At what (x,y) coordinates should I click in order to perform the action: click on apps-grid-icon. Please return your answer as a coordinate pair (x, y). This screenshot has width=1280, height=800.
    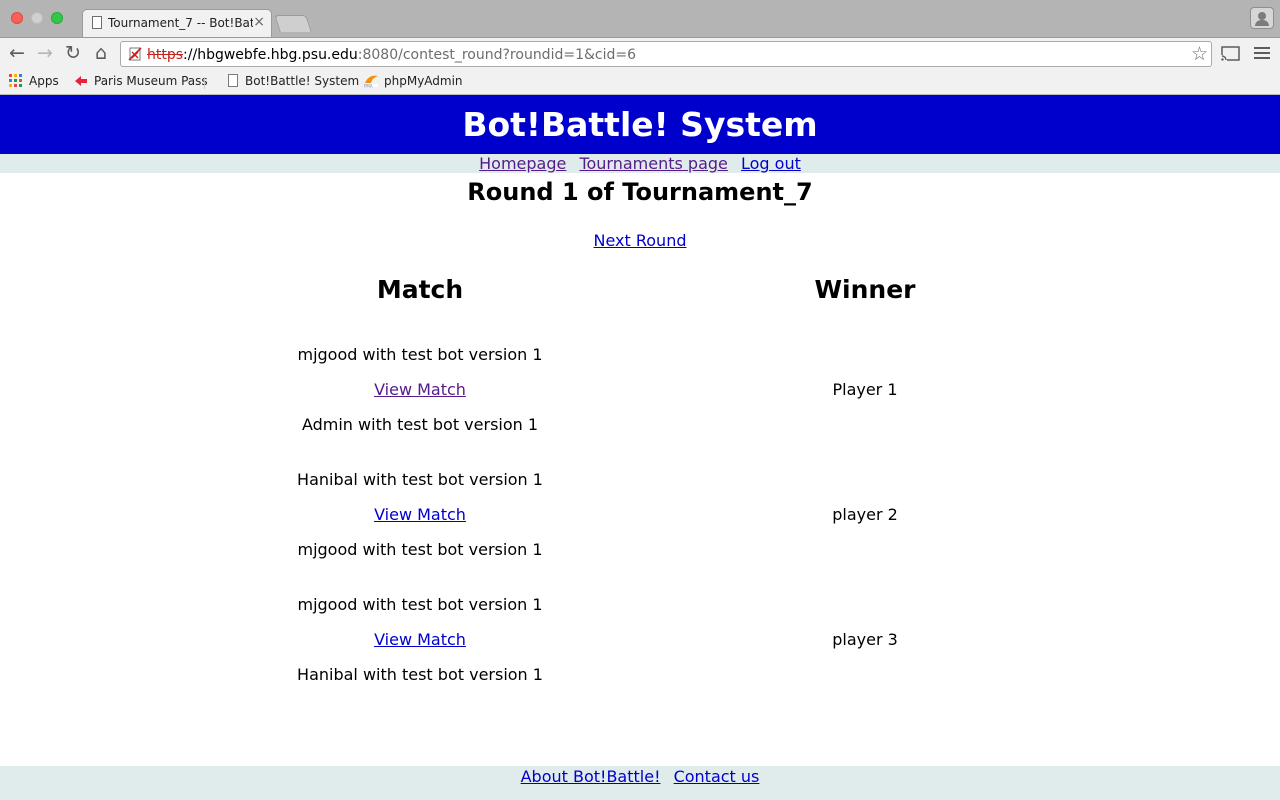
    Looking at the image, I should click on (15, 80).